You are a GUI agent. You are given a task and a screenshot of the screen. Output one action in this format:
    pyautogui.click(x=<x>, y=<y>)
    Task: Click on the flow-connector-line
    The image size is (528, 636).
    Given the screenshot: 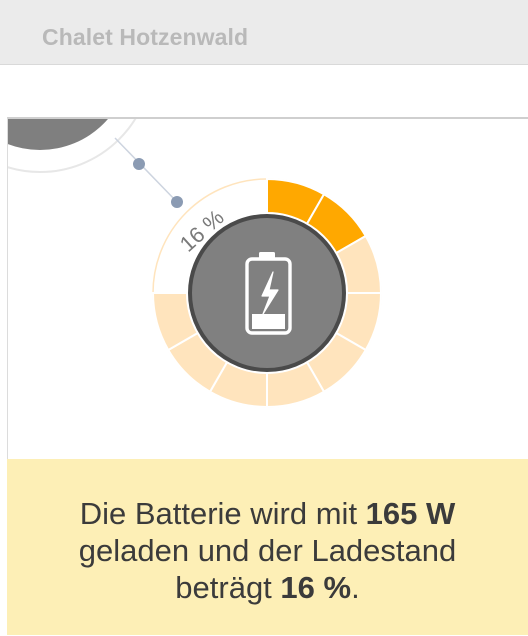 What is the action you would take?
    pyautogui.click(x=146, y=170)
    